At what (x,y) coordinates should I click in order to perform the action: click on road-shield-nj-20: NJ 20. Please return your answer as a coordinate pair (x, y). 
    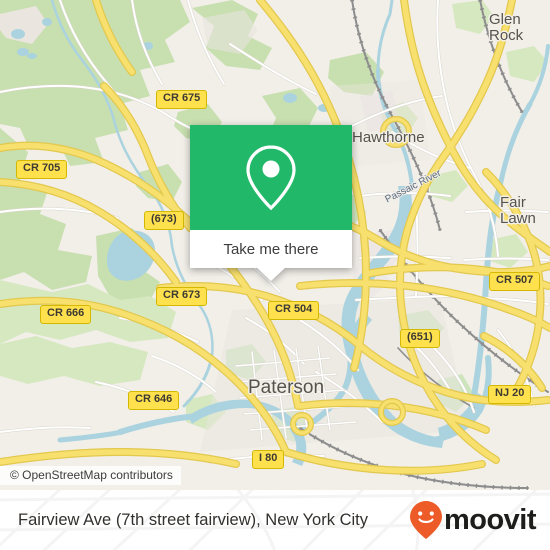
    Looking at the image, I should click on (510, 394).